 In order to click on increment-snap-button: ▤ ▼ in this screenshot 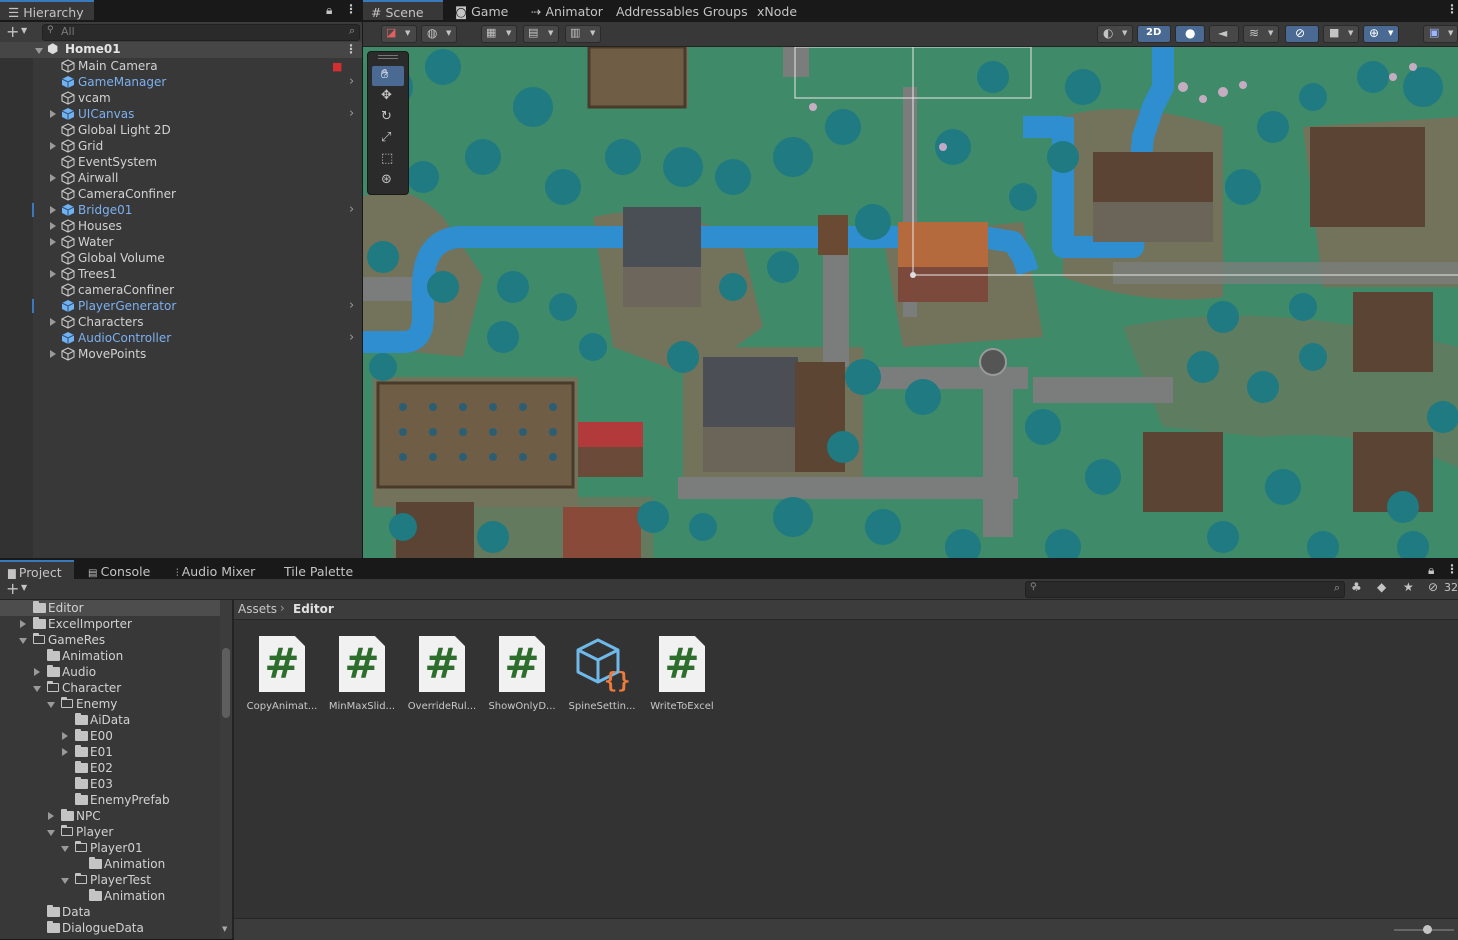, I will do `click(541, 34)`.